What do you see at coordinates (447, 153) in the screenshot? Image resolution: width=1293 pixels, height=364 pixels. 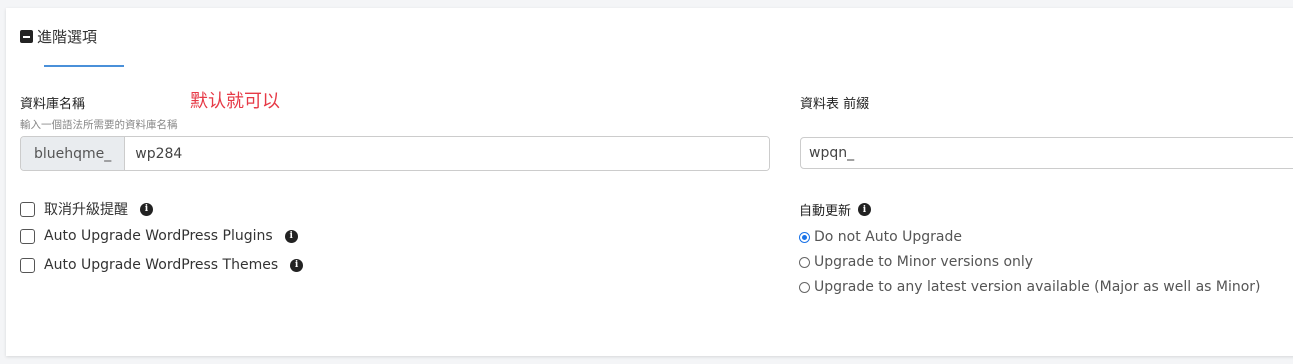 I see `db-name-input` at bounding box center [447, 153].